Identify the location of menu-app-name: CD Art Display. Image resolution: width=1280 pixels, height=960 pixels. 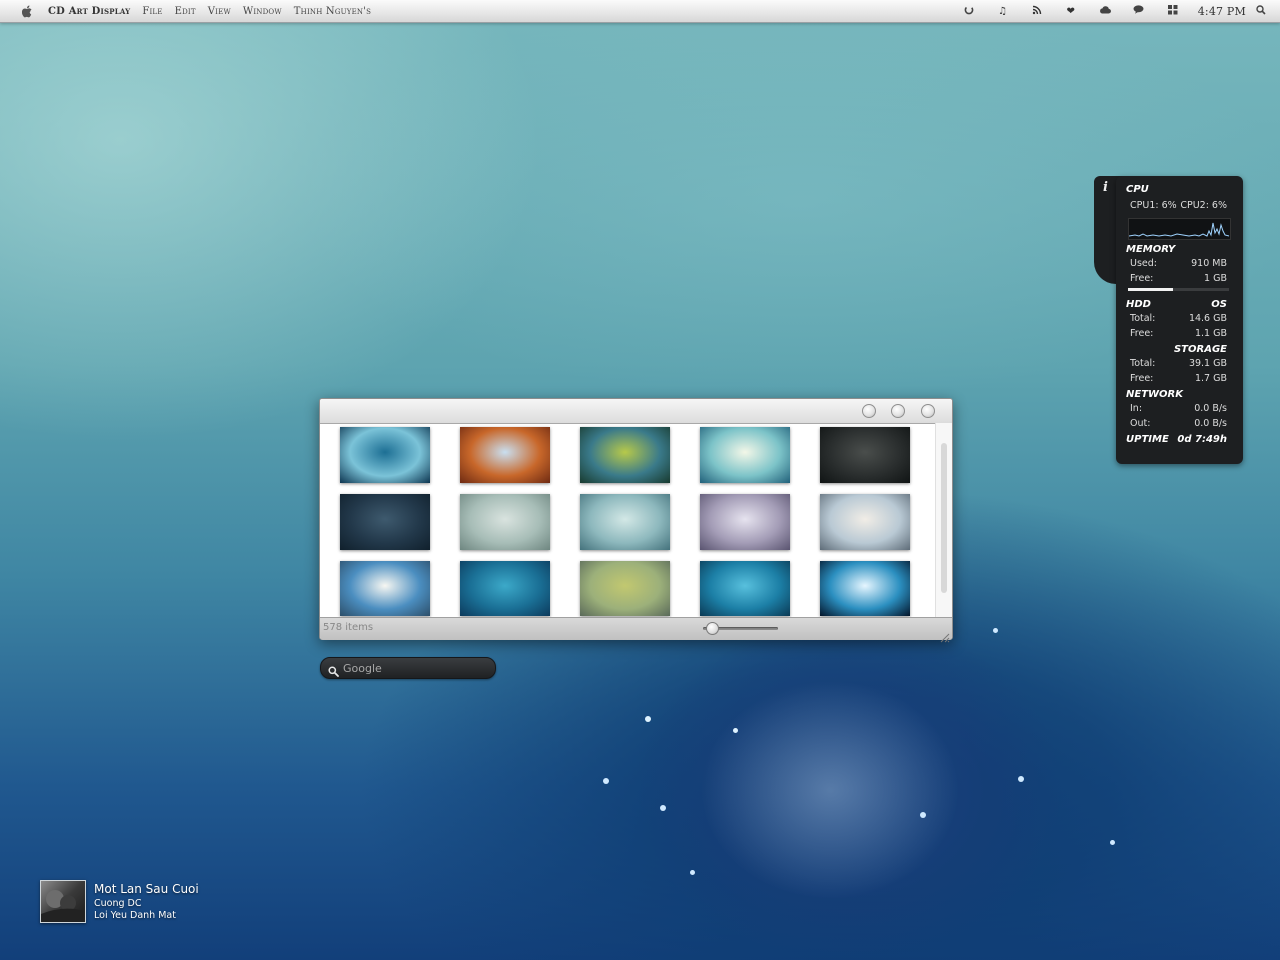
(89, 11).